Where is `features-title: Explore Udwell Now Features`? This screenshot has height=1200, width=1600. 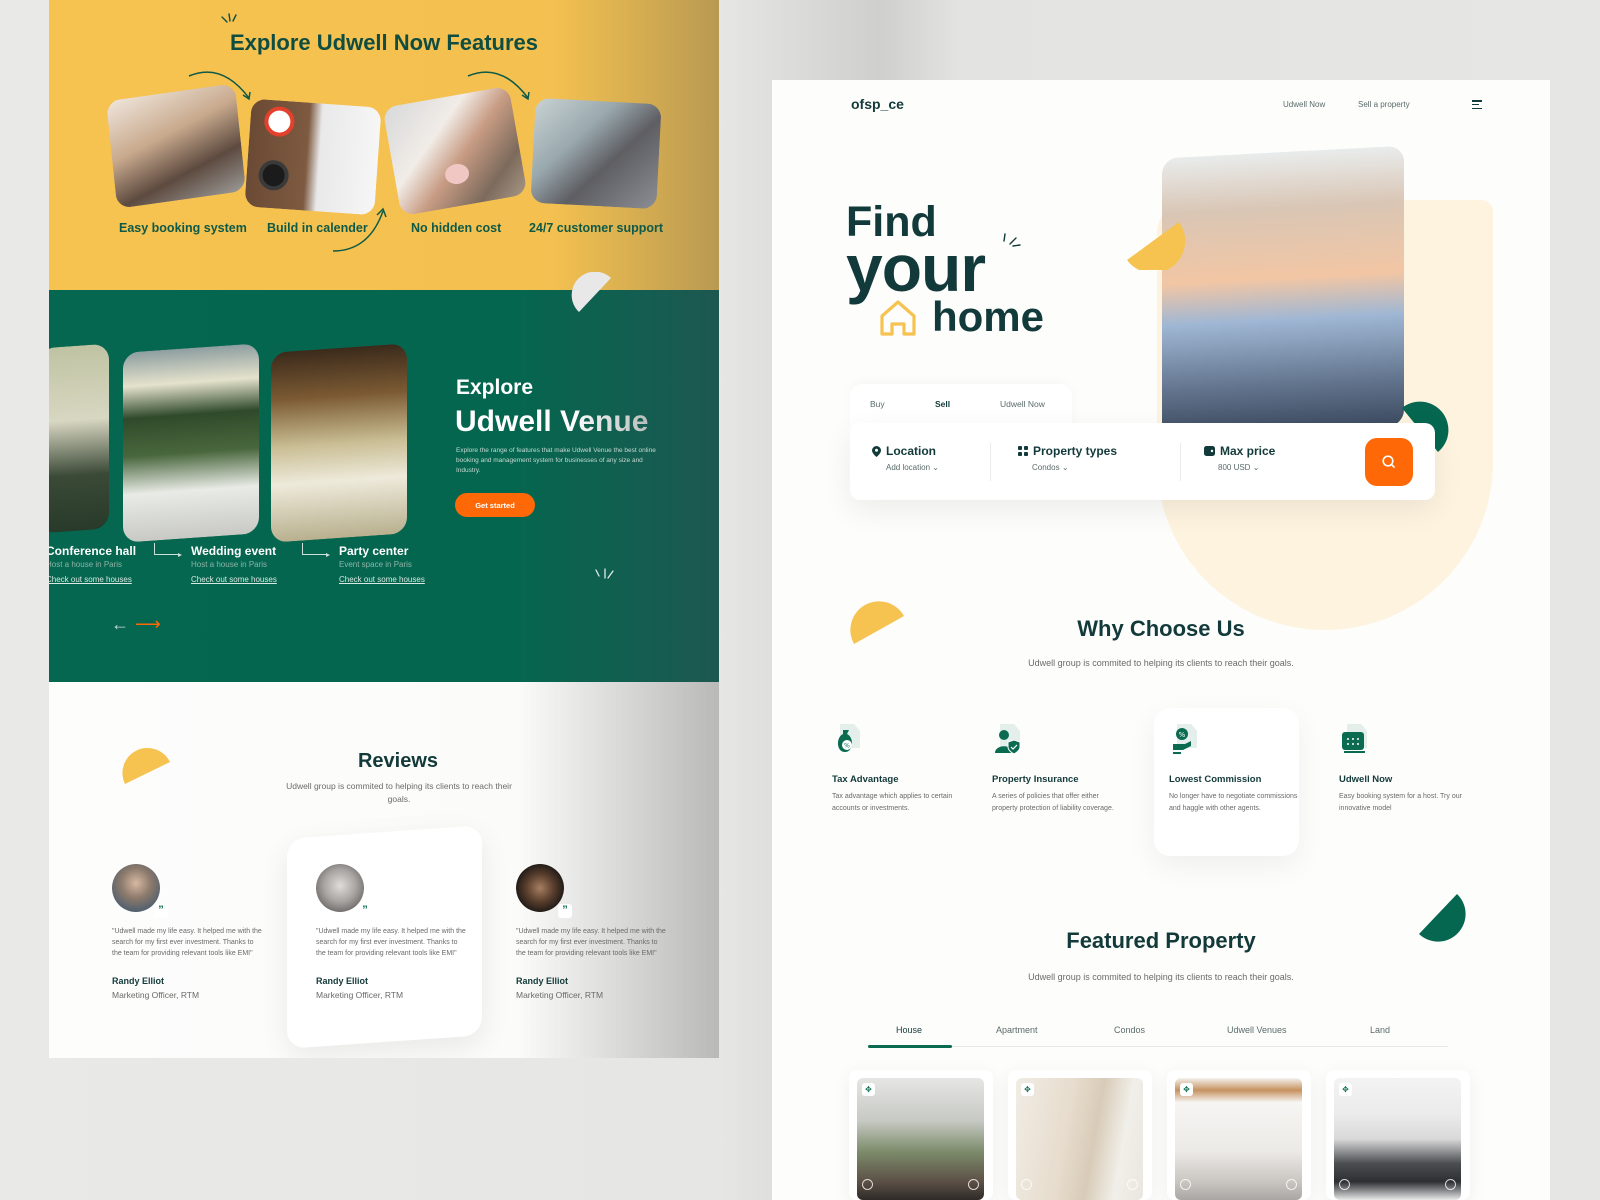
features-title: Explore Udwell Now Features is located at coordinates (384, 42).